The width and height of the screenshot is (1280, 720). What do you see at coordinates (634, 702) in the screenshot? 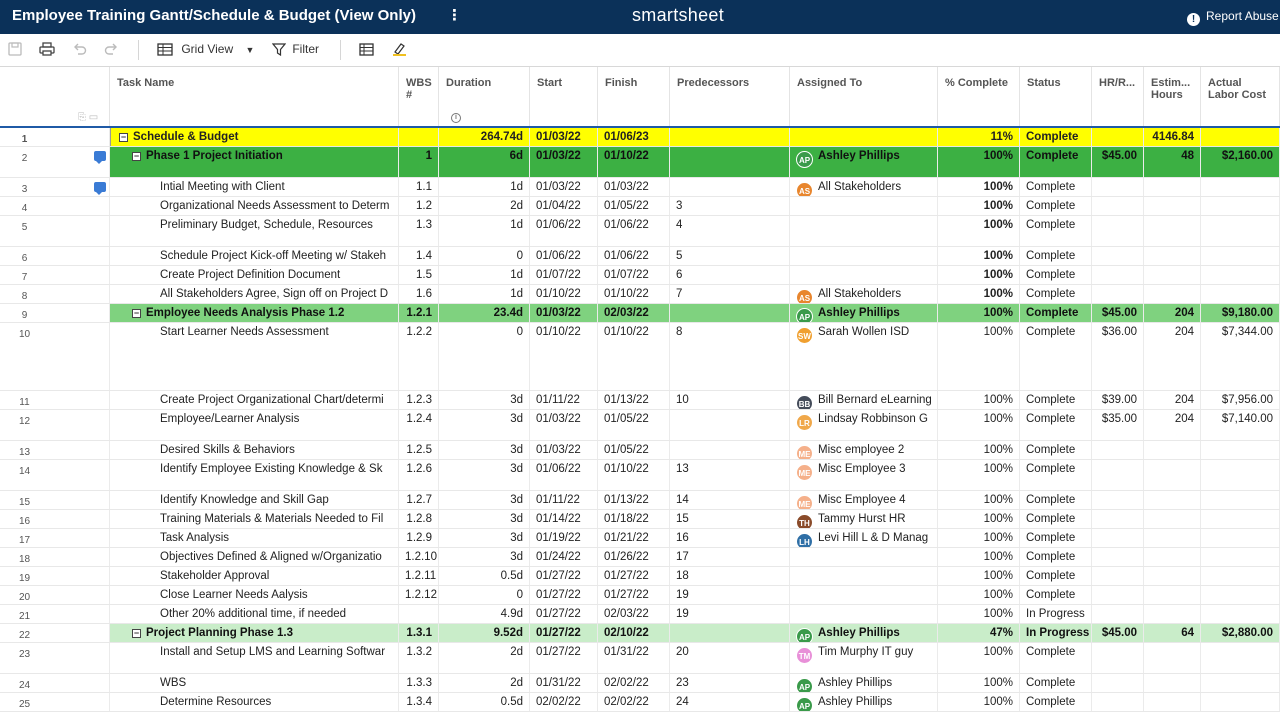
I see `finish-date-cell: 02/02/22` at bounding box center [634, 702].